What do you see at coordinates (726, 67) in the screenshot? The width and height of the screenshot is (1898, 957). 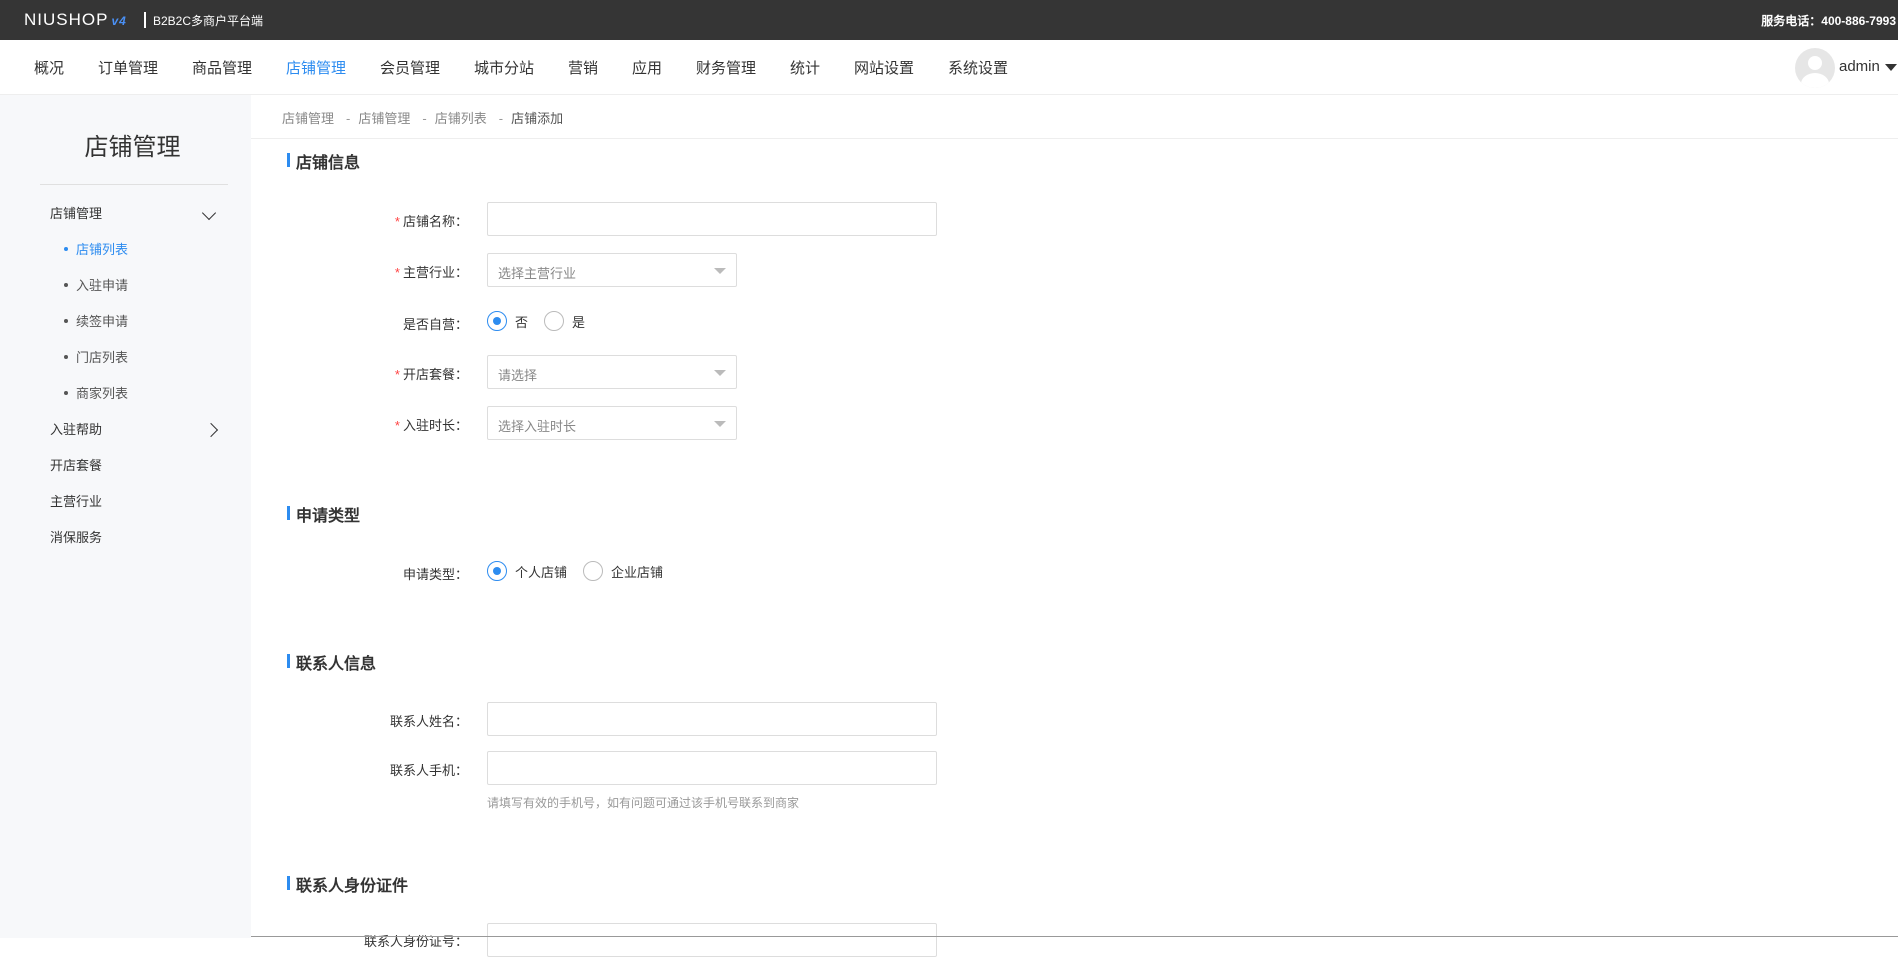 I see `nav-finance: 财务管理` at bounding box center [726, 67].